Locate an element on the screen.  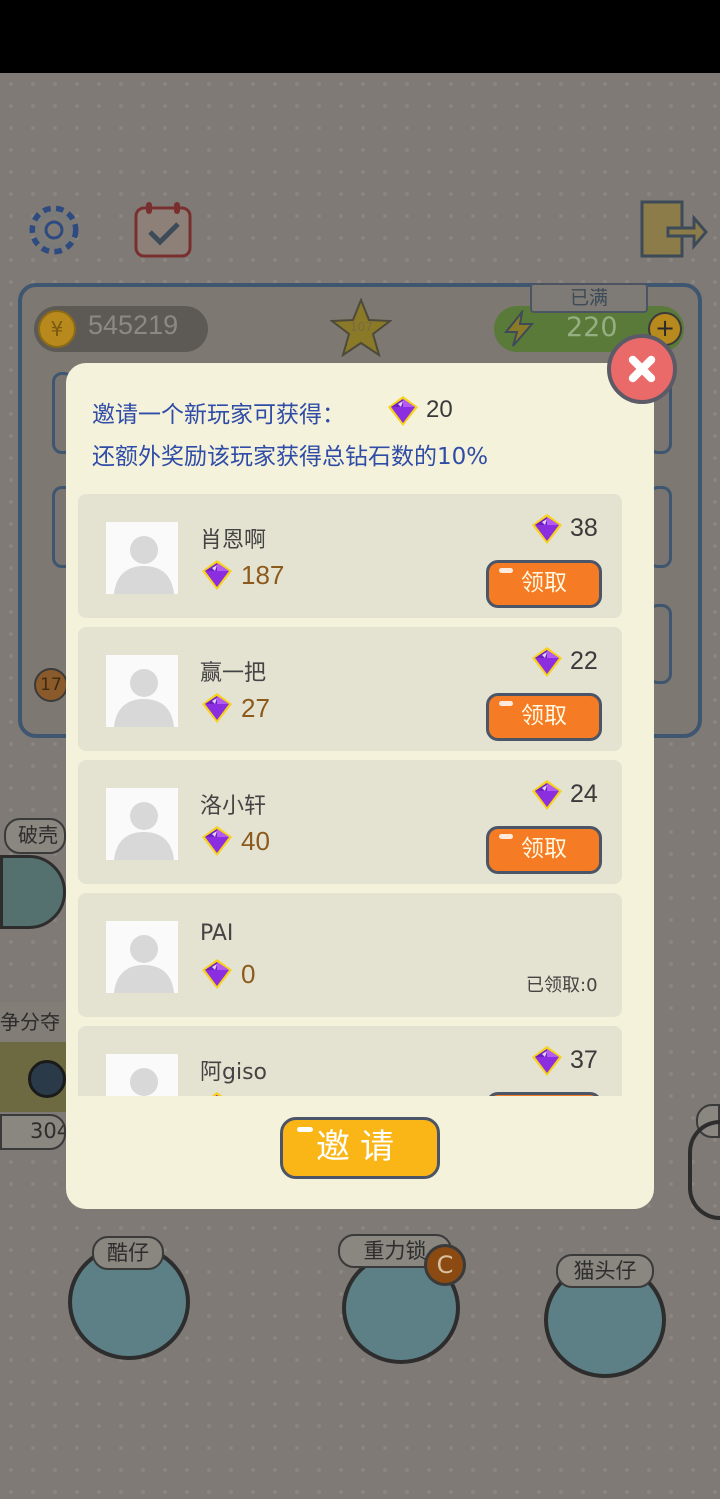
race-event-label: 争分夺 is located at coordinates (33, 1022).